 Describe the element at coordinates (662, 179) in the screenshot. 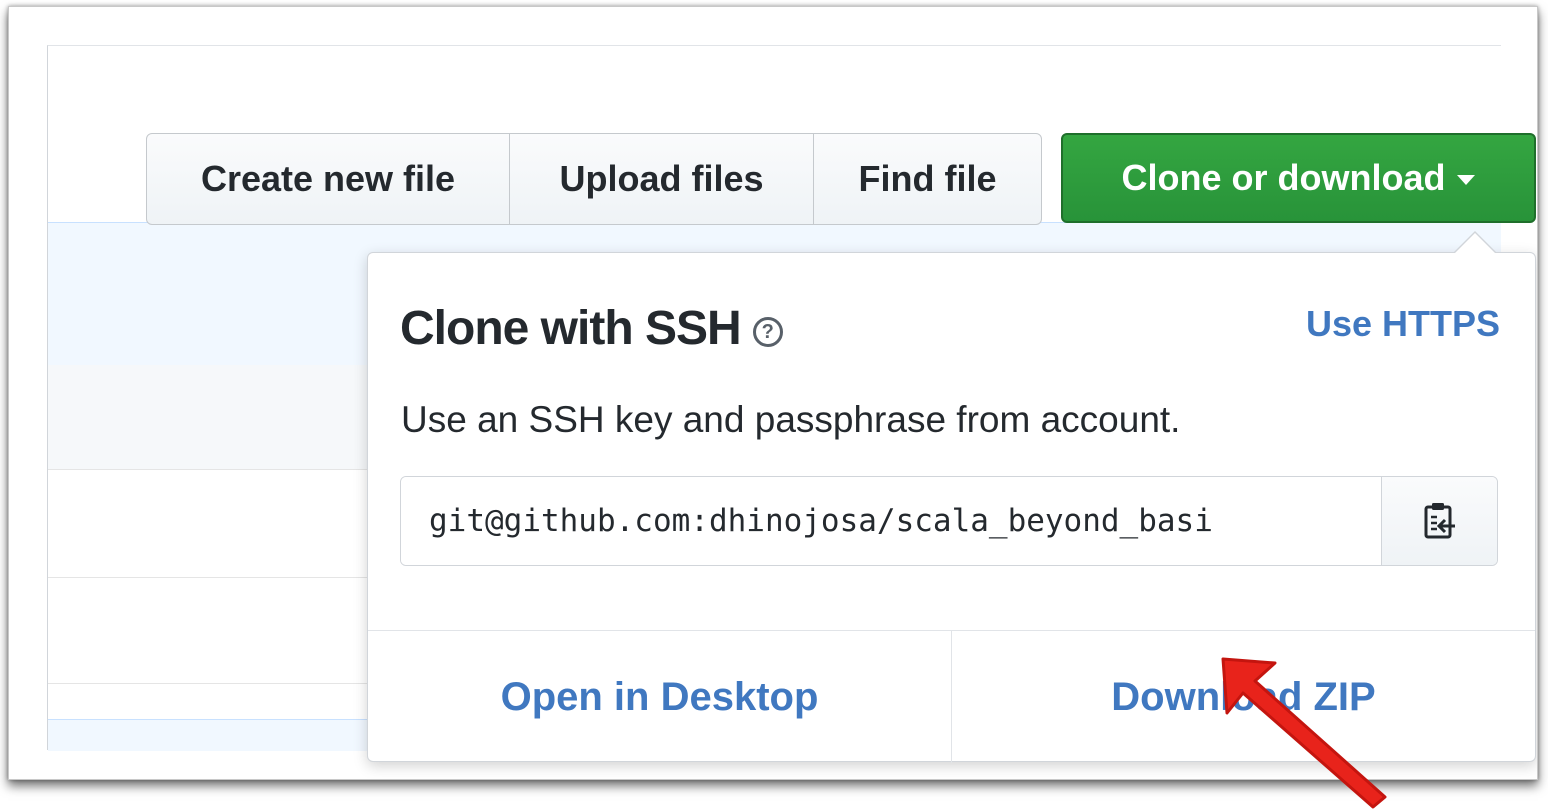

I see `upload-files-button: Upload files` at that location.